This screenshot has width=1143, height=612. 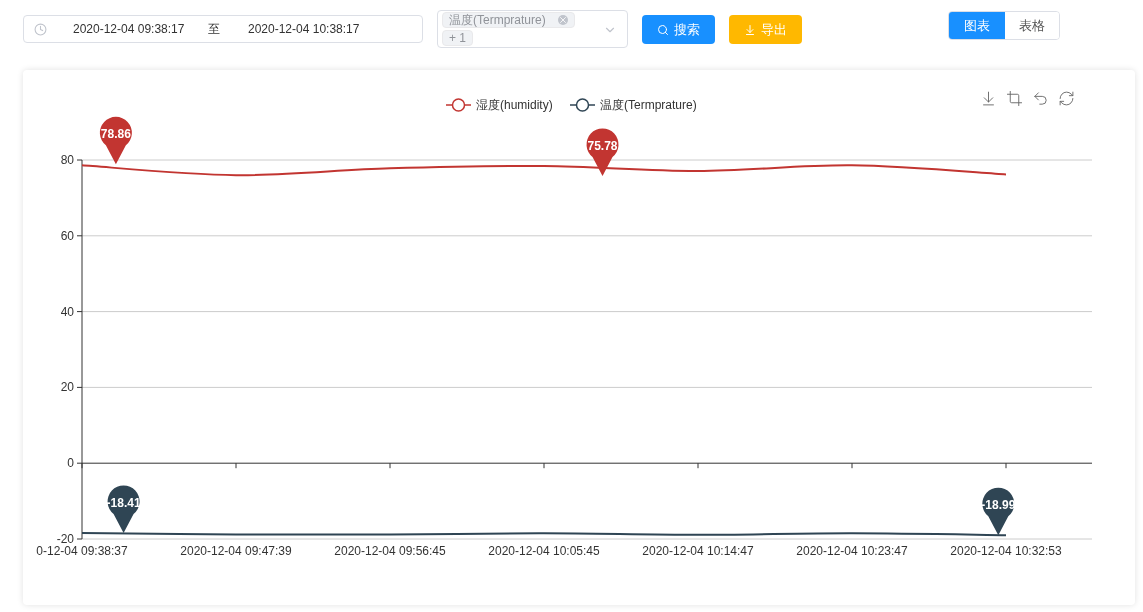 What do you see at coordinates (67, 311) in the screenshot?
I see `axis-tick-label: 40` at bounding box center [67, 311].